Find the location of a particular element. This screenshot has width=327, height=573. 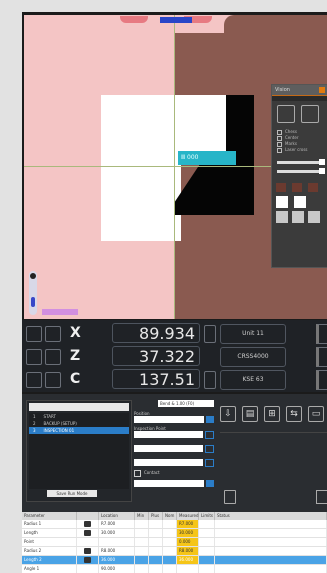

axis-value: 137.51 is located at coordinates (156, 379).